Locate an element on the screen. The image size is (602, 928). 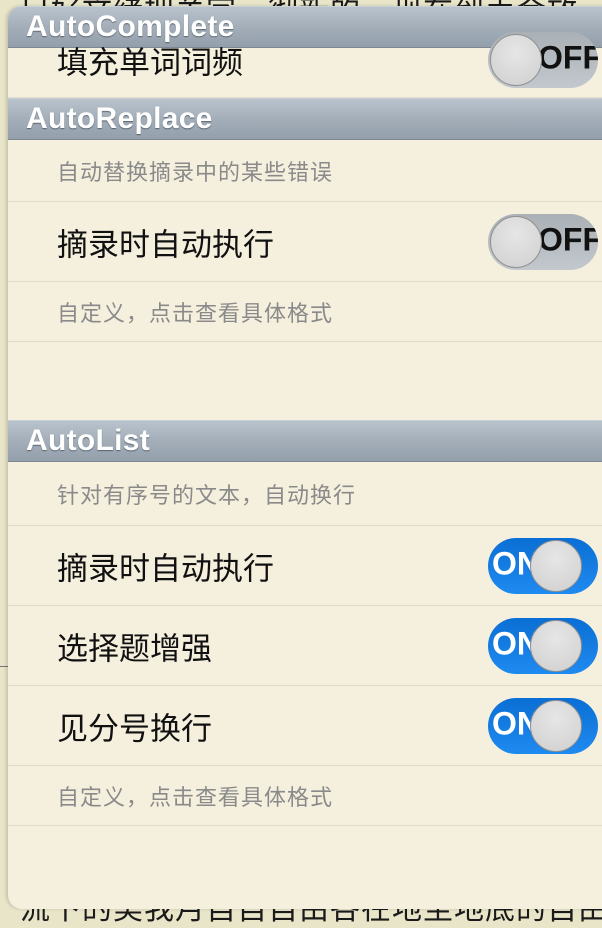
row-autolist-semicolon-newline: 见分号换行 ON is located at coordinates (305, 726).